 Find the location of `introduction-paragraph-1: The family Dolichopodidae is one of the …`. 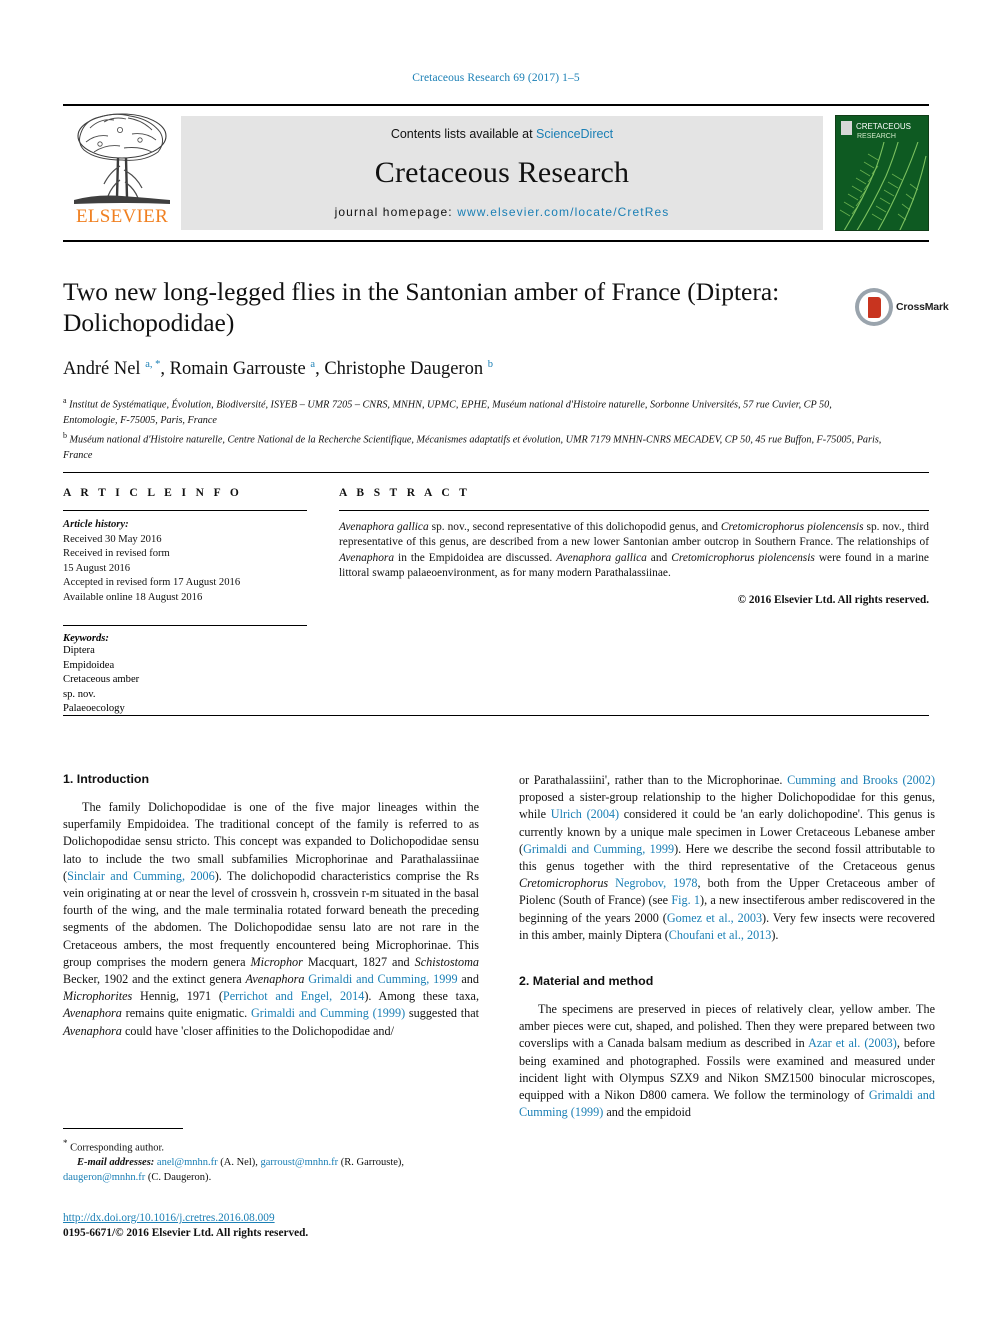

introduction-paragraph-1: The family Dolichopodidae is one of the … is located at coordinates (271, 919).